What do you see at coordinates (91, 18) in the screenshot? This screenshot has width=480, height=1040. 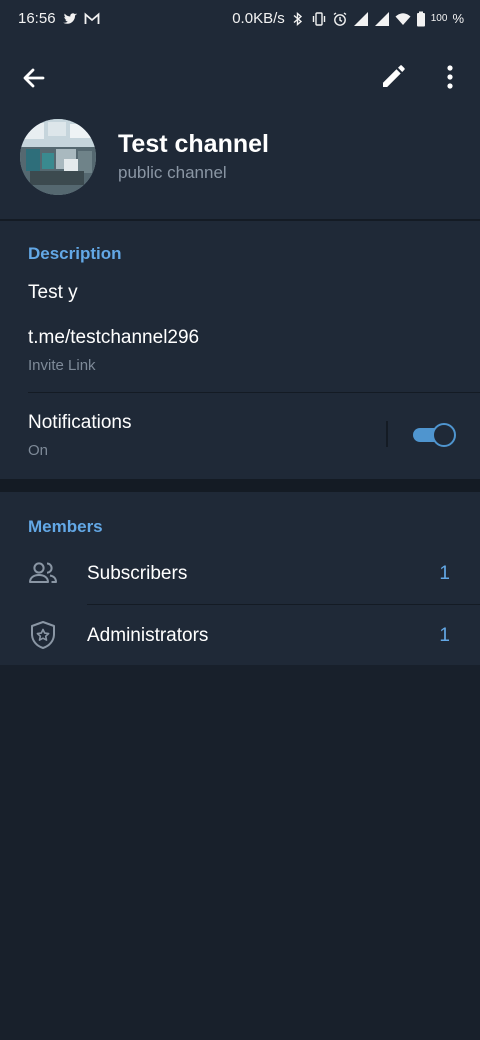 I see `gmail-icon` at bounding box center [91, 18].